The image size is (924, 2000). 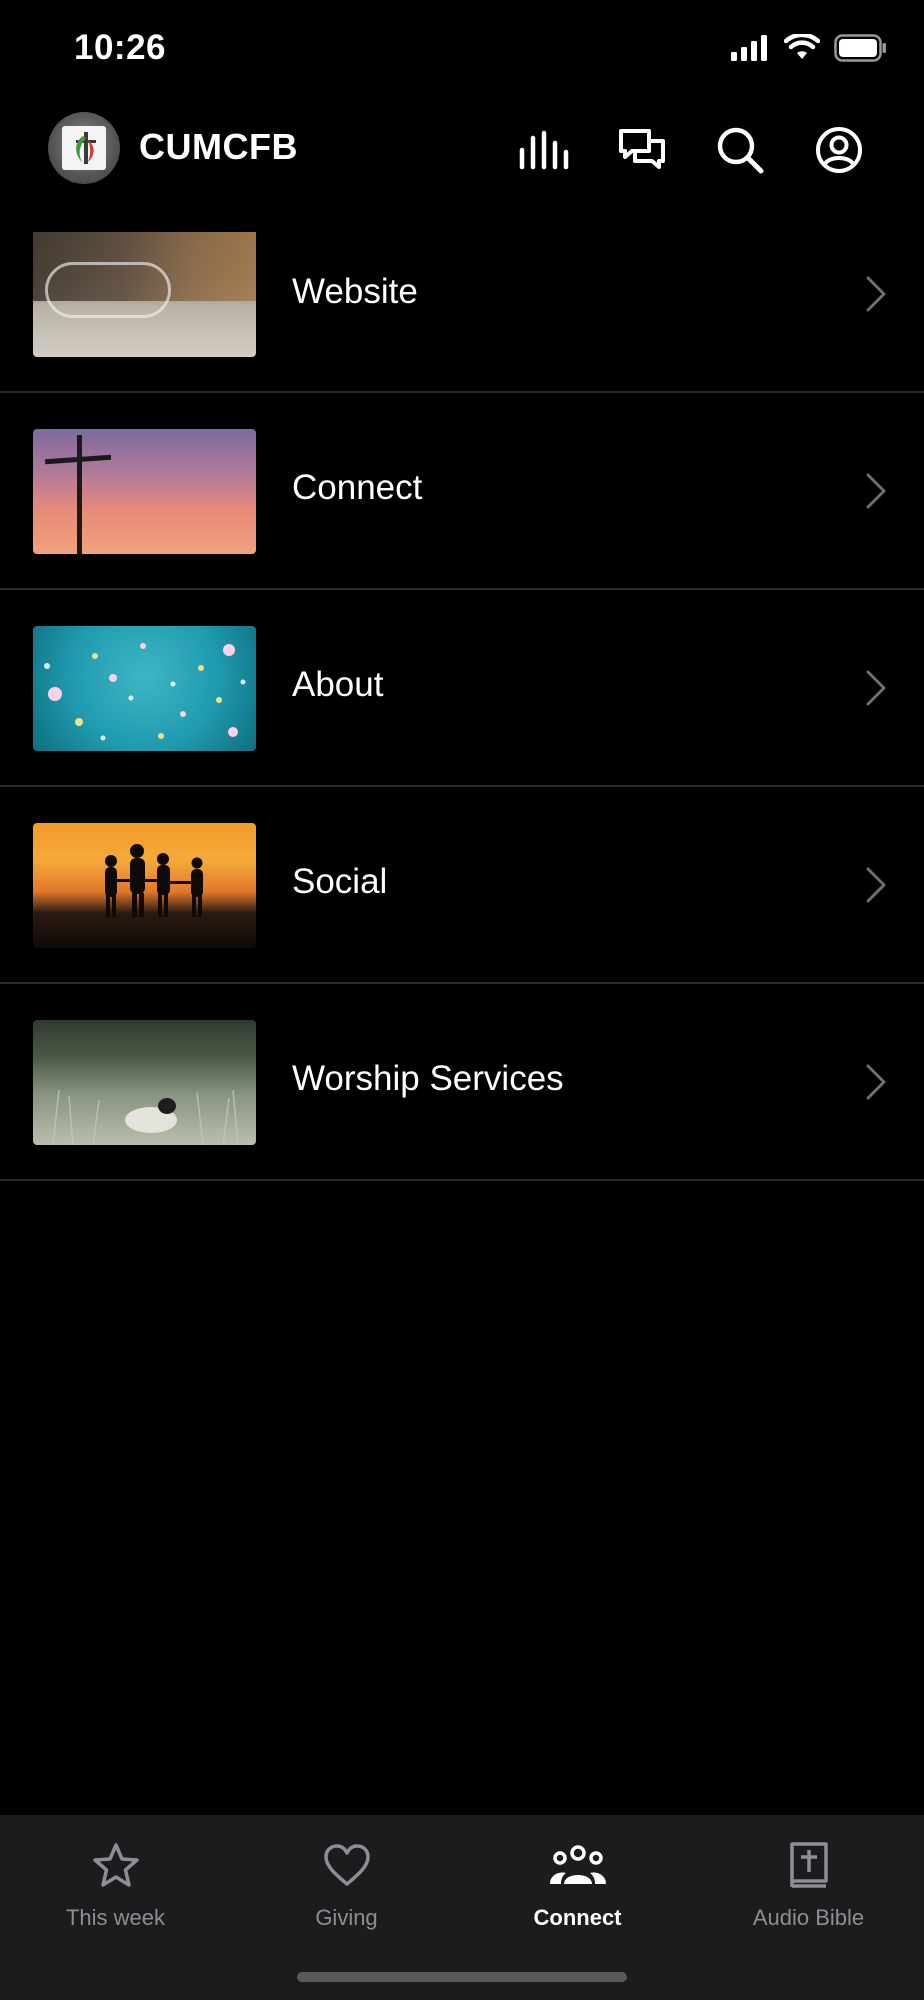 What do you see at coordinates (218, 146) in the screenshot?
I see `app-title: CUMCFB` at bounding box center [218, 146].